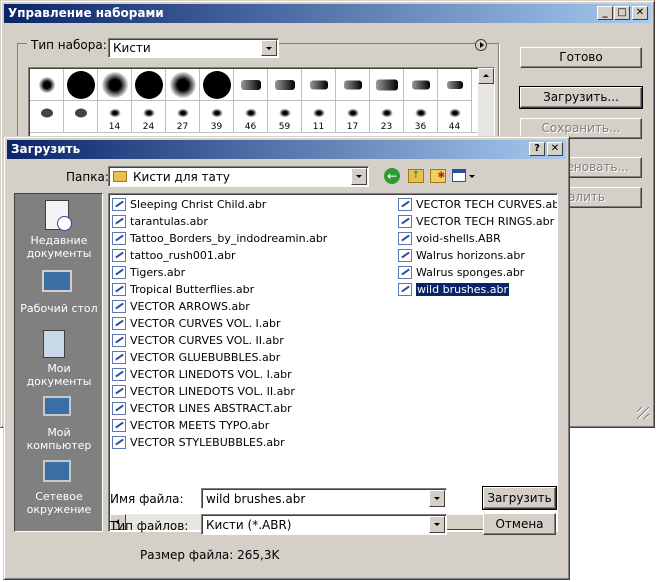  Describe the element at coordinates (181, 306) in the screenshot. I see `file-item: VECTOR ARROWS.abr` at that location.